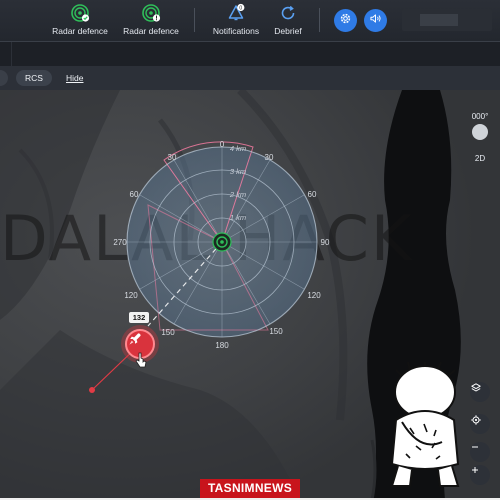 Image resolution: width=500 pixels, height=500 pixels. What do you see at coordinates (139, 317) in the screenshot?
I see `track-id-label: 132` at bounding box center [139, 317].